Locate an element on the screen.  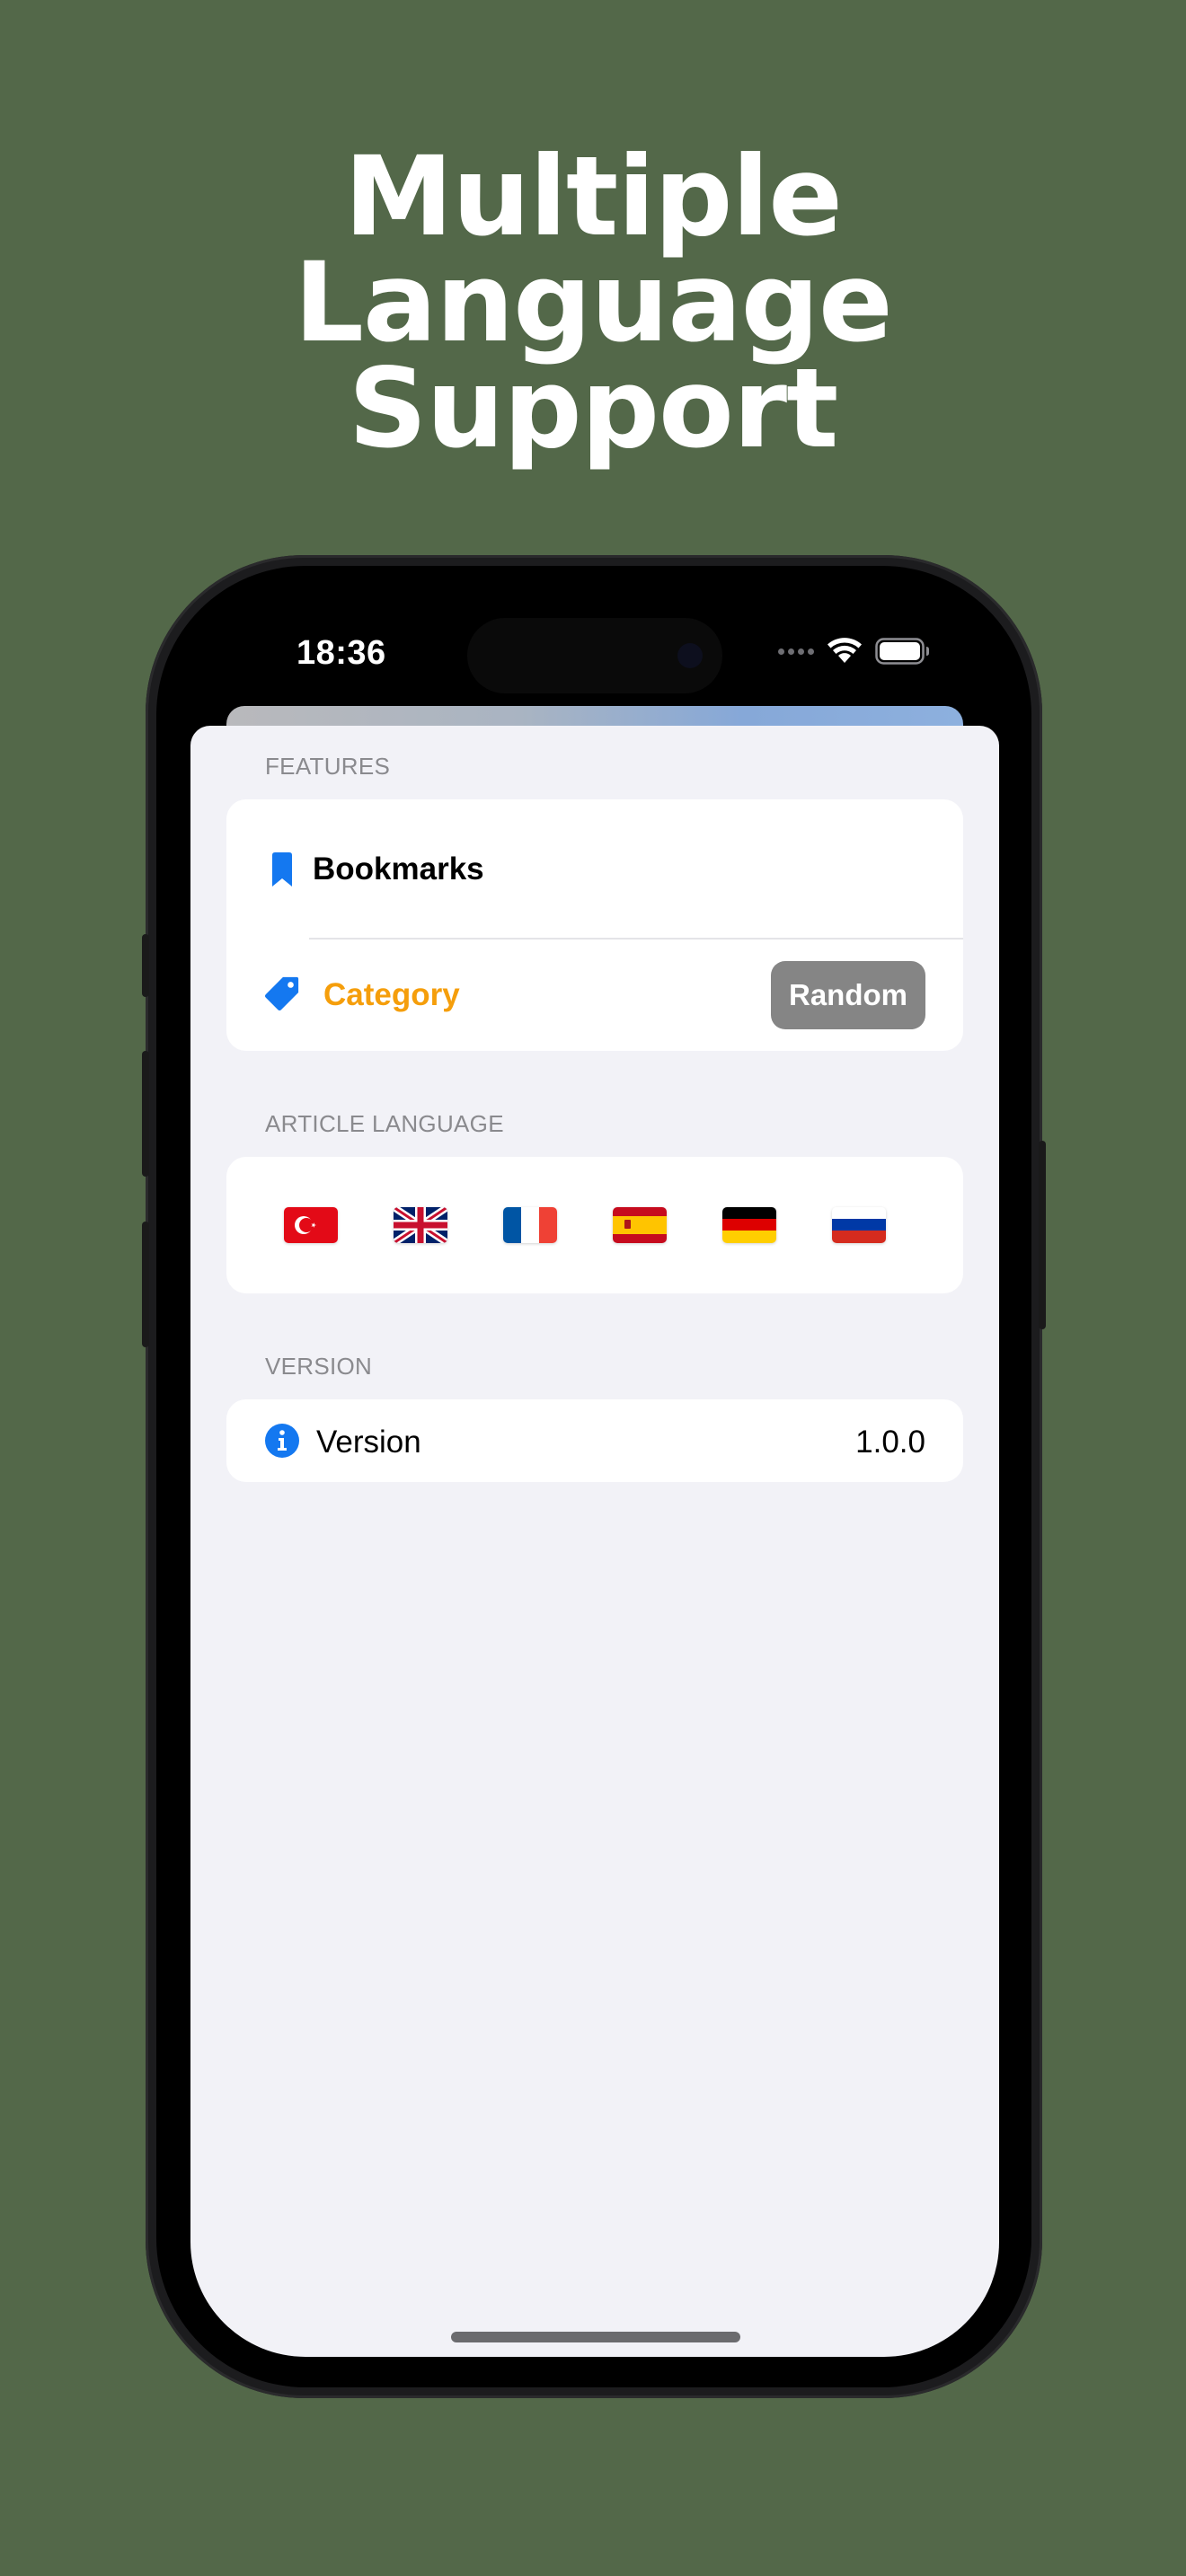
version-row: Version 1.0.0 is located at coordinates (594, 1440).